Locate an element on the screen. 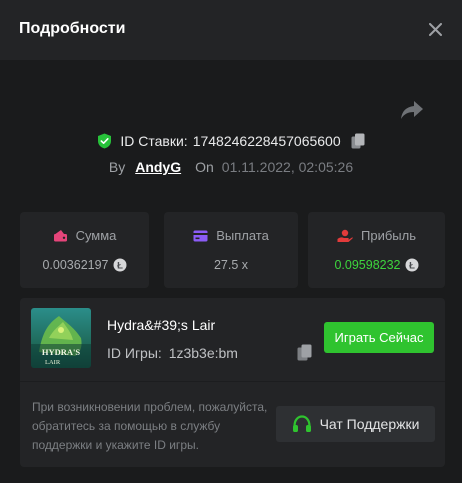 The width and height of the screenshot is (462, 483). bet-author-row: By AndyG On 01.11.2022, 02:05:26 is located at coordinates (231, 167).